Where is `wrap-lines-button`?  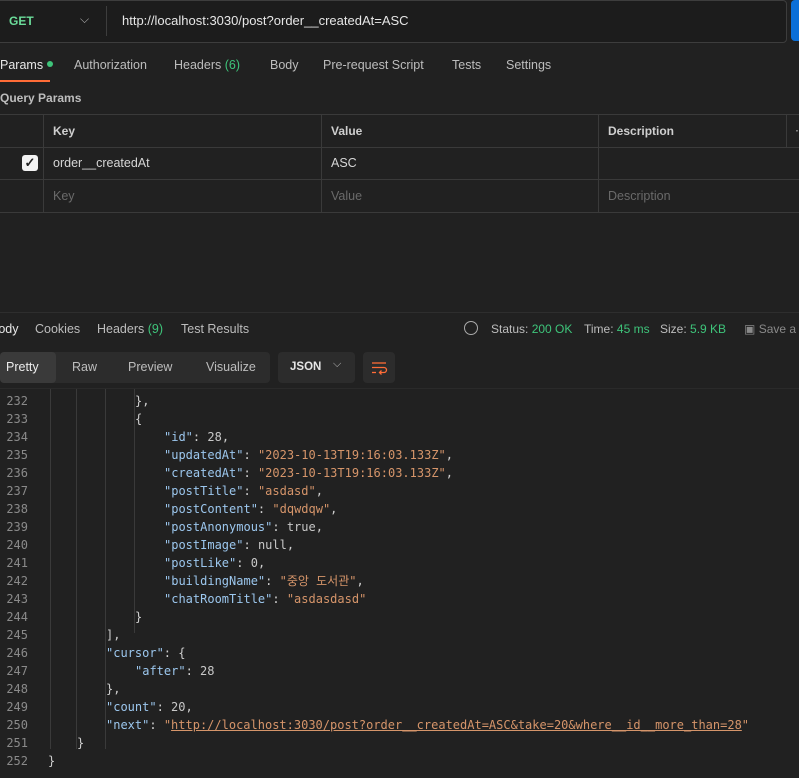 wrap-lines-button is located at coordinates (379, 367).